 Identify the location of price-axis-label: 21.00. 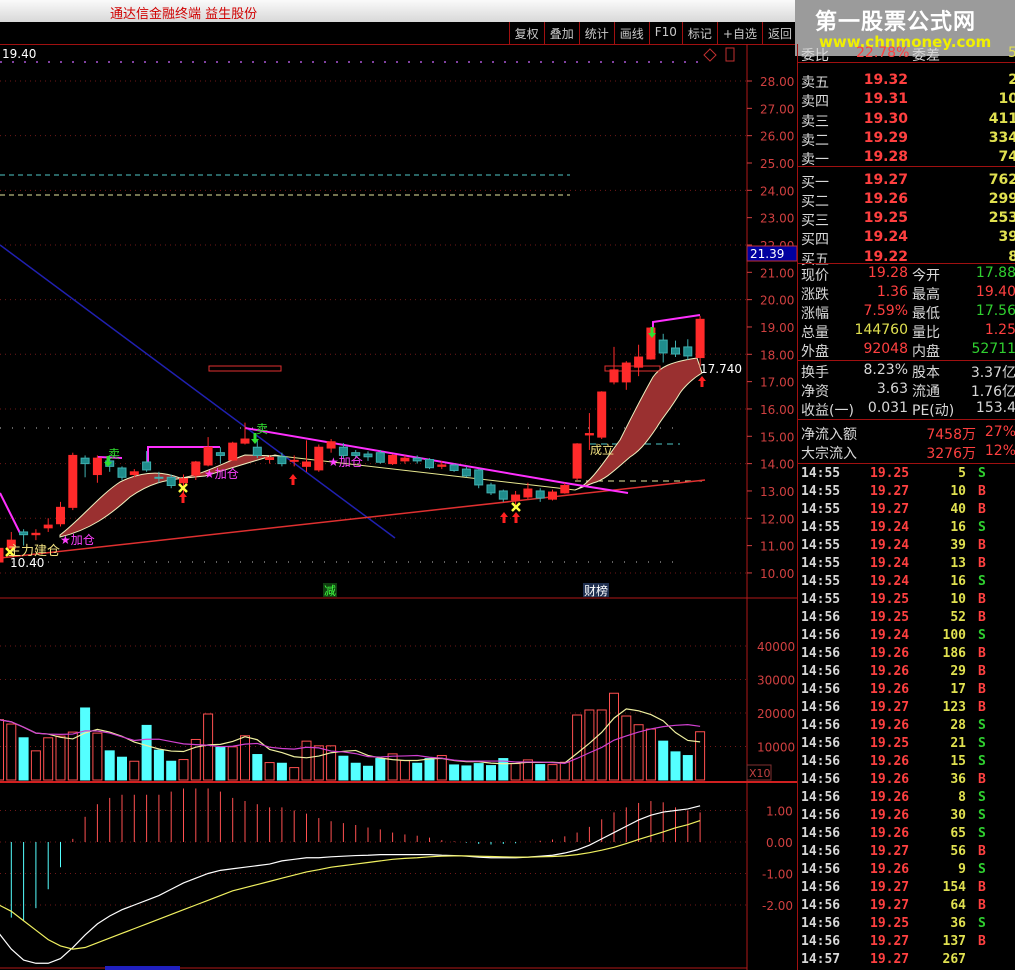
(777, 273).